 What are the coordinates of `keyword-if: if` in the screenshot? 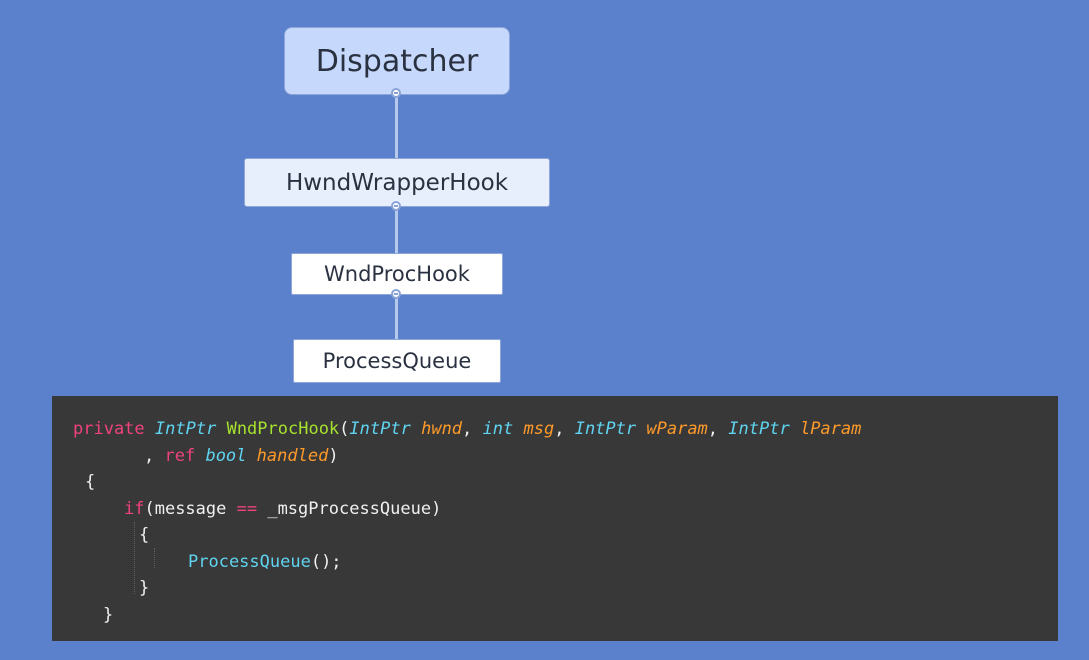 It's located at (134, 508).